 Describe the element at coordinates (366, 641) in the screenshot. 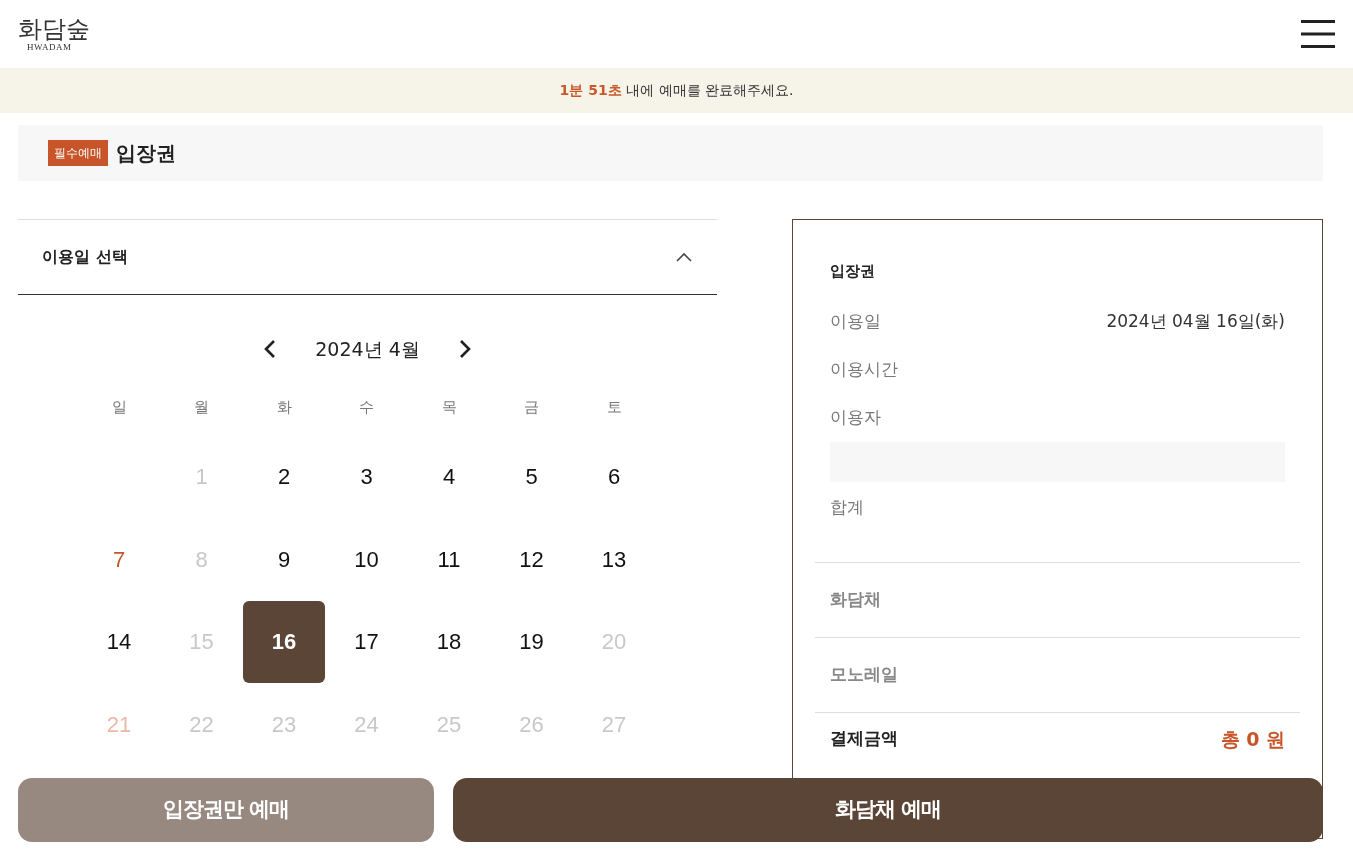

I see `calendar-day: 17` at that location.